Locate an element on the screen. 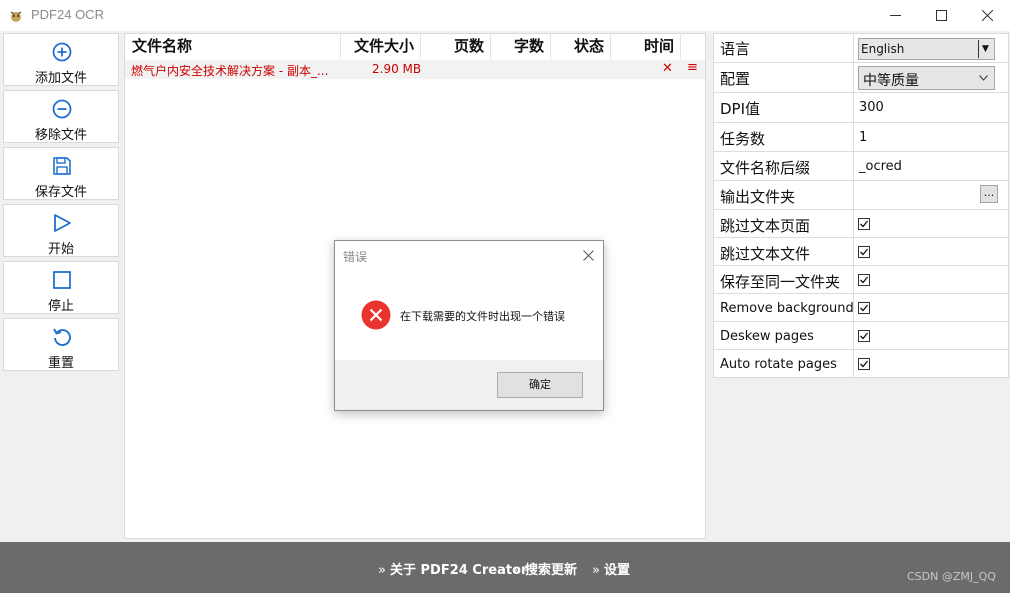  dialog-title: 错误 is located at coordinates (355, 257).